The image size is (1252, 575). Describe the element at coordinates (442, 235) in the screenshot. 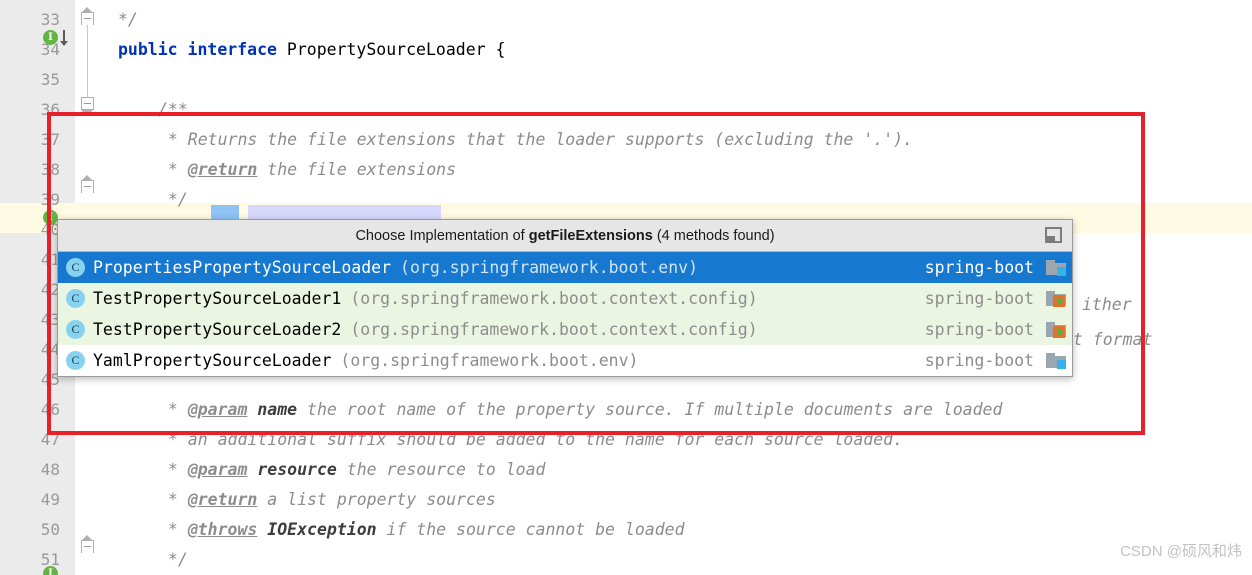

I see `popup-title-prefix: Choose Implementation of` at that location.